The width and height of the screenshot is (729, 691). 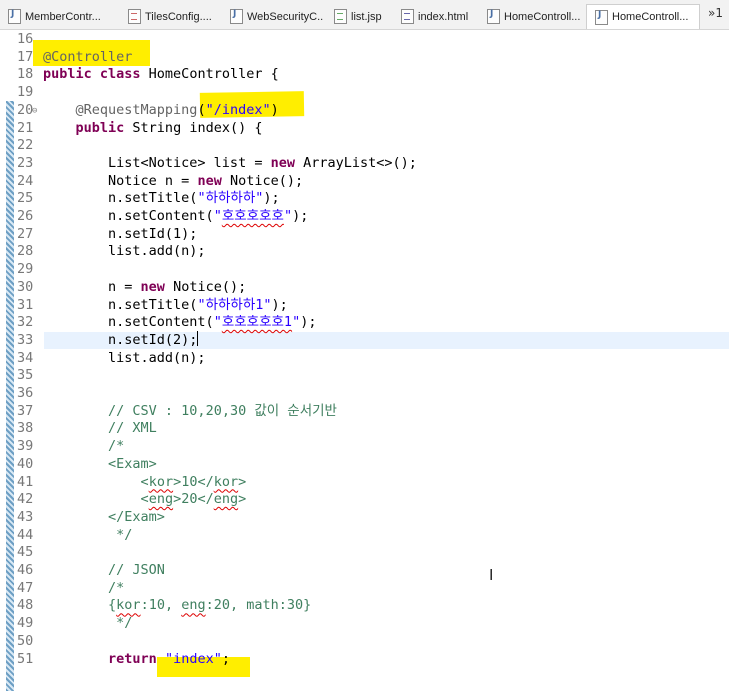 What do you see at coordinates (136, 570) in the screenshot?
I see `code-token: // JSON` at bounding box center [136, 570].